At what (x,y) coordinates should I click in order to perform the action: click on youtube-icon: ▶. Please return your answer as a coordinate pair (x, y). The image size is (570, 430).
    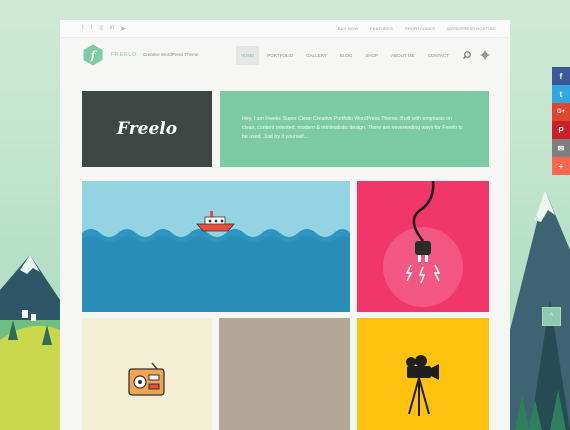
    Looking at the image, I should click on (123, 28).